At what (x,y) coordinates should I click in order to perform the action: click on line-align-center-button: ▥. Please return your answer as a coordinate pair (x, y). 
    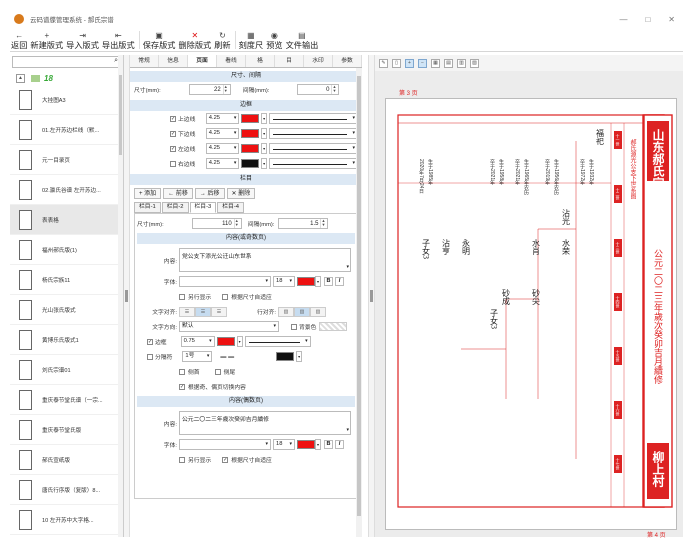
    Looking at the image, I should click on (302, 311).